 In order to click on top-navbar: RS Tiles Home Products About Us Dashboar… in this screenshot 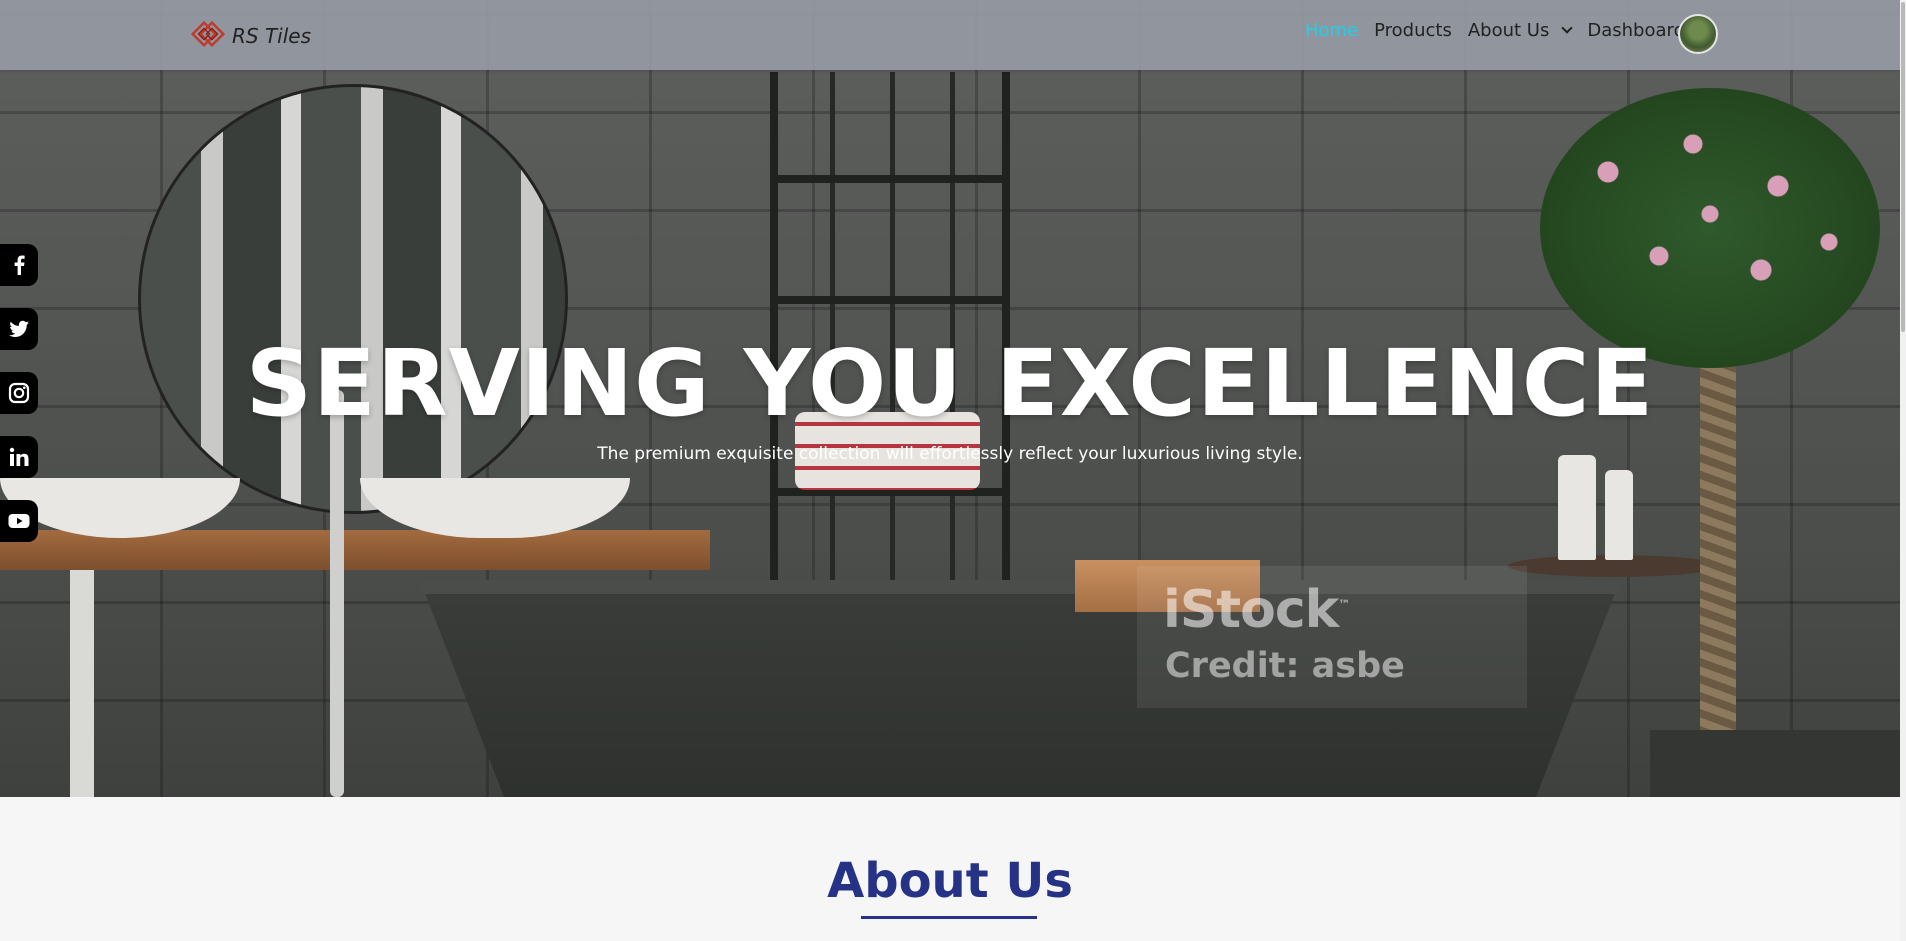, I will do `click(950, 35)`.